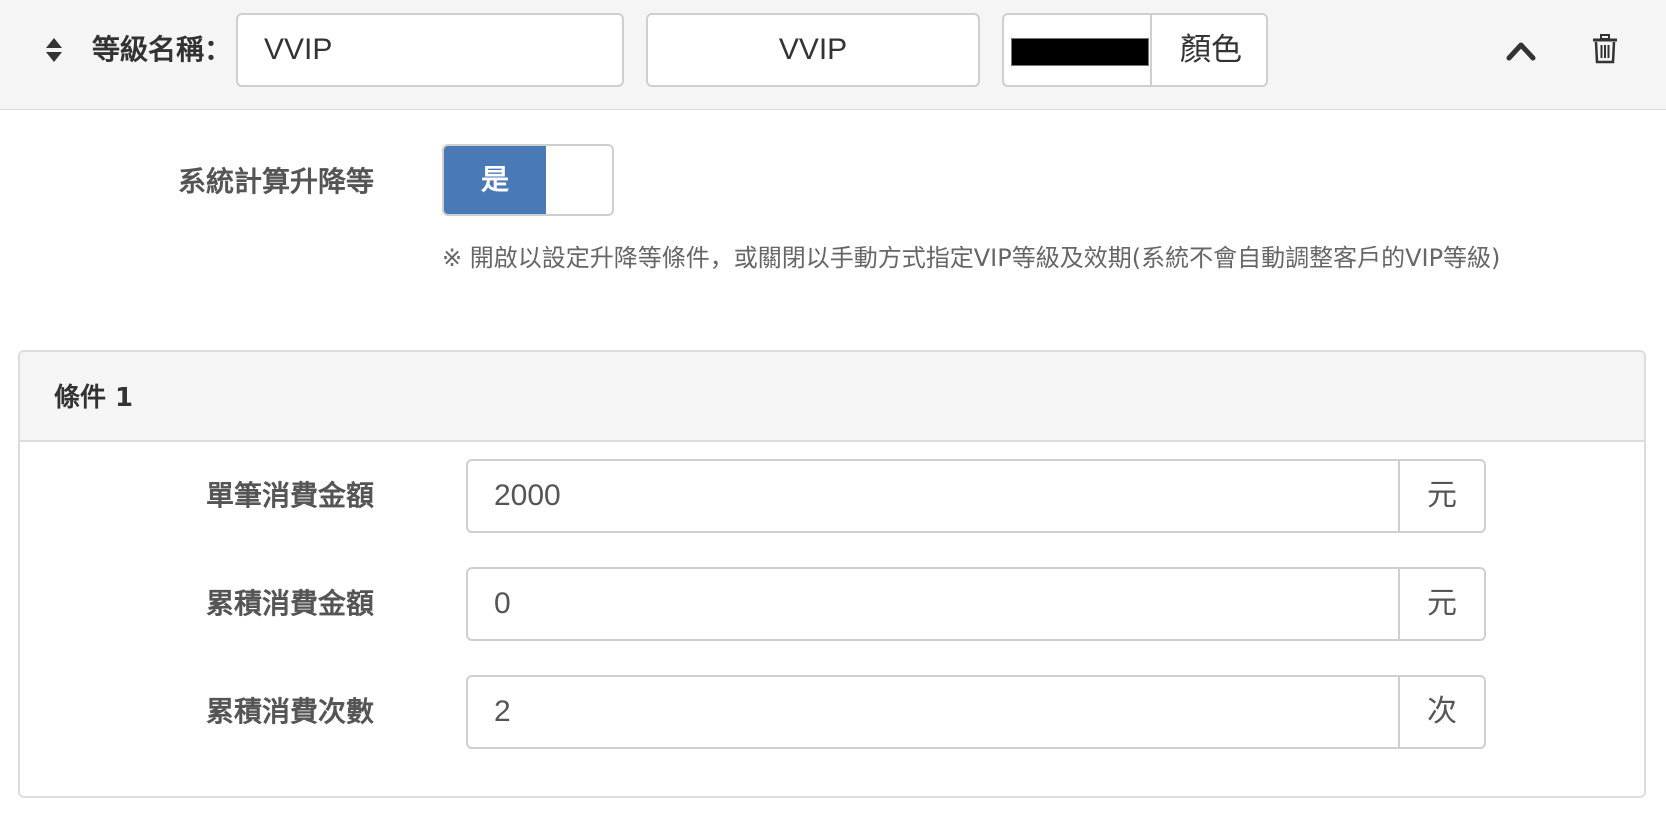  Describe the element at coordinates (1080, 52) in the screenshot. I see `color-swatch` at that location.